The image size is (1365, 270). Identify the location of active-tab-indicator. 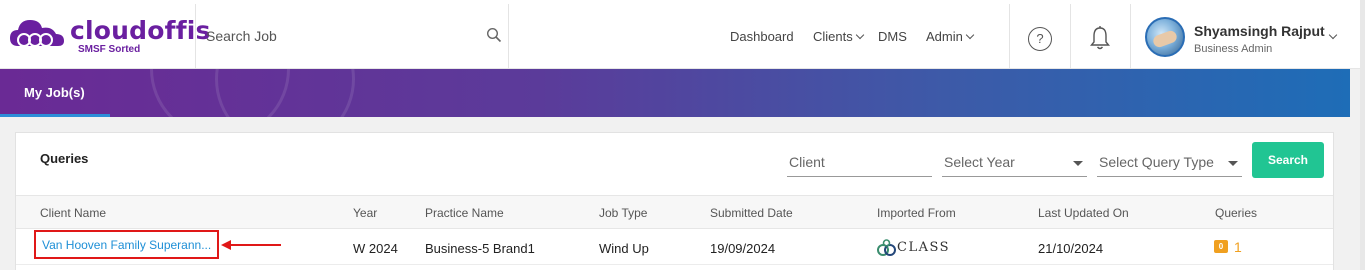
(55, 115).